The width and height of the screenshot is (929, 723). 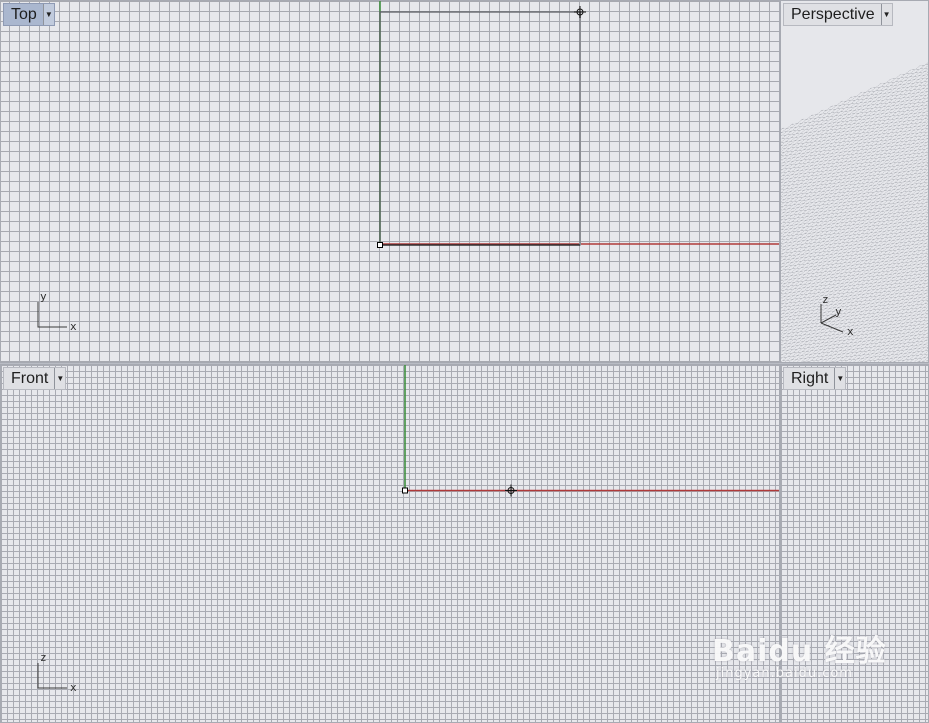 I want to click on rectangle-shape, so click(x=480, y=128).